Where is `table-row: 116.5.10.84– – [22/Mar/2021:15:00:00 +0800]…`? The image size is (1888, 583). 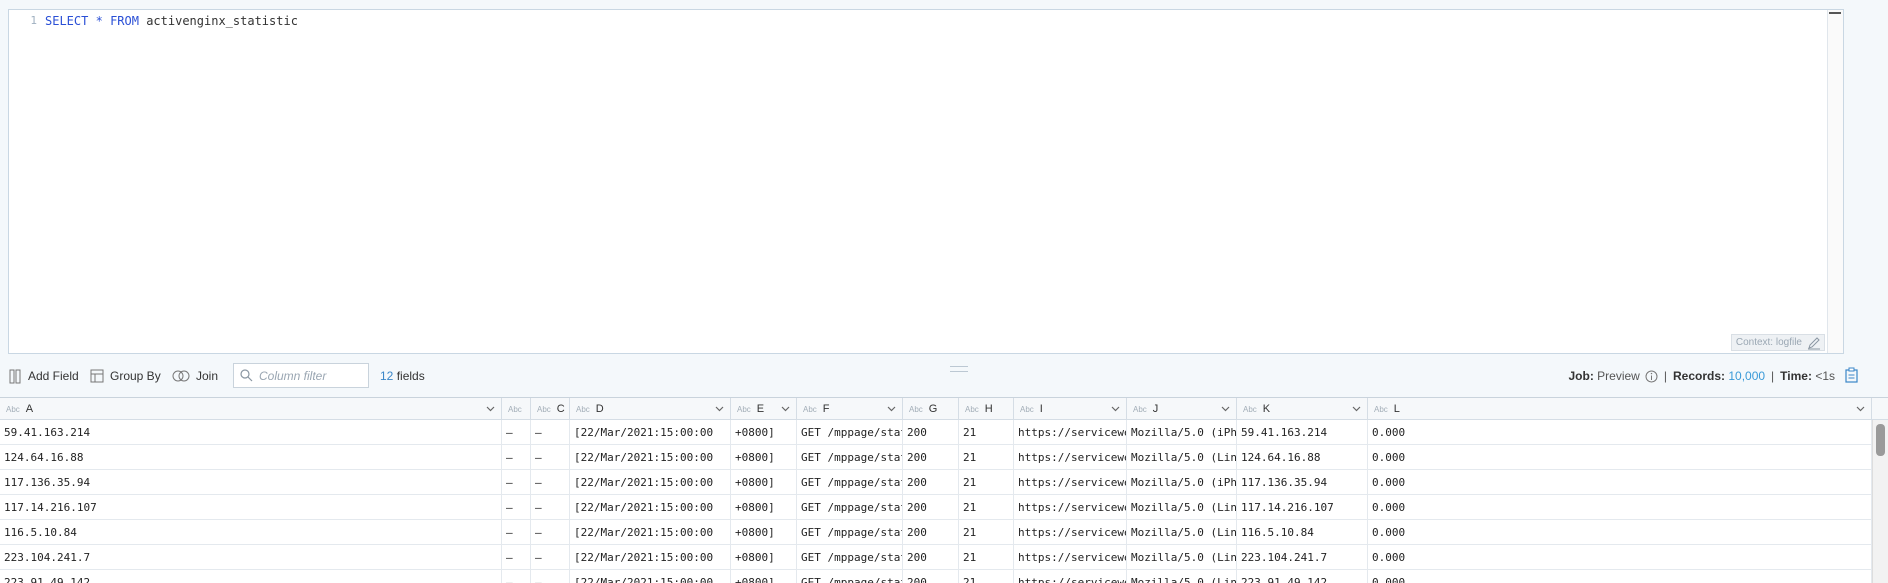
table-row: 116.5.10.84– – [22/Mar/2021:15:00:00 +0800]… is located at coordinates (936, 532).